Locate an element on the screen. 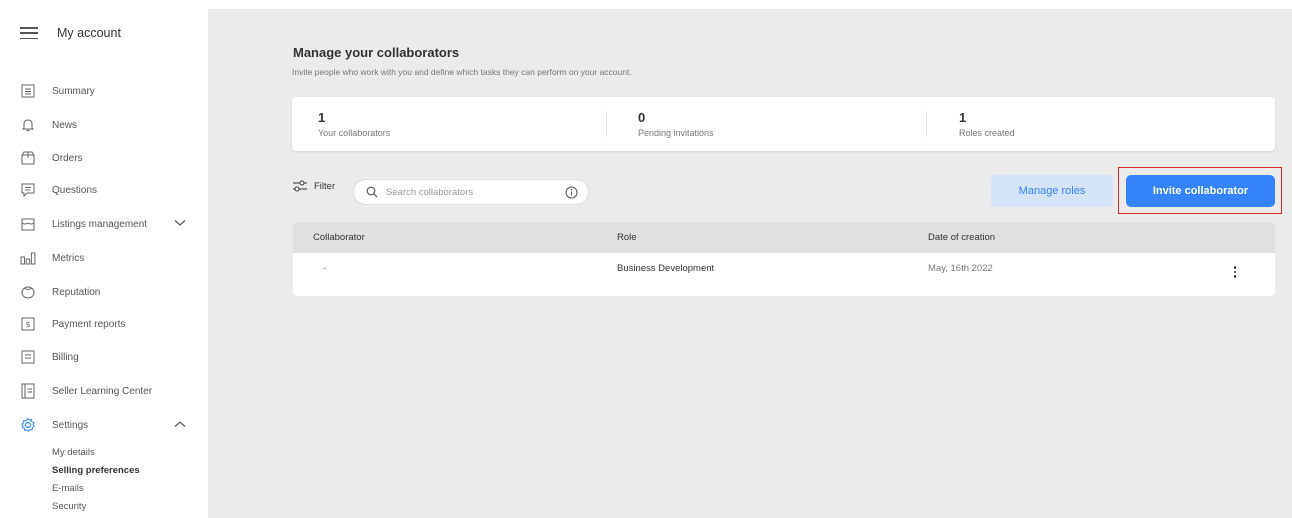 Image resolution: width=1292 pixels, height=518 pixels. sidebar-title: My account is located at coordinates (89, 33).